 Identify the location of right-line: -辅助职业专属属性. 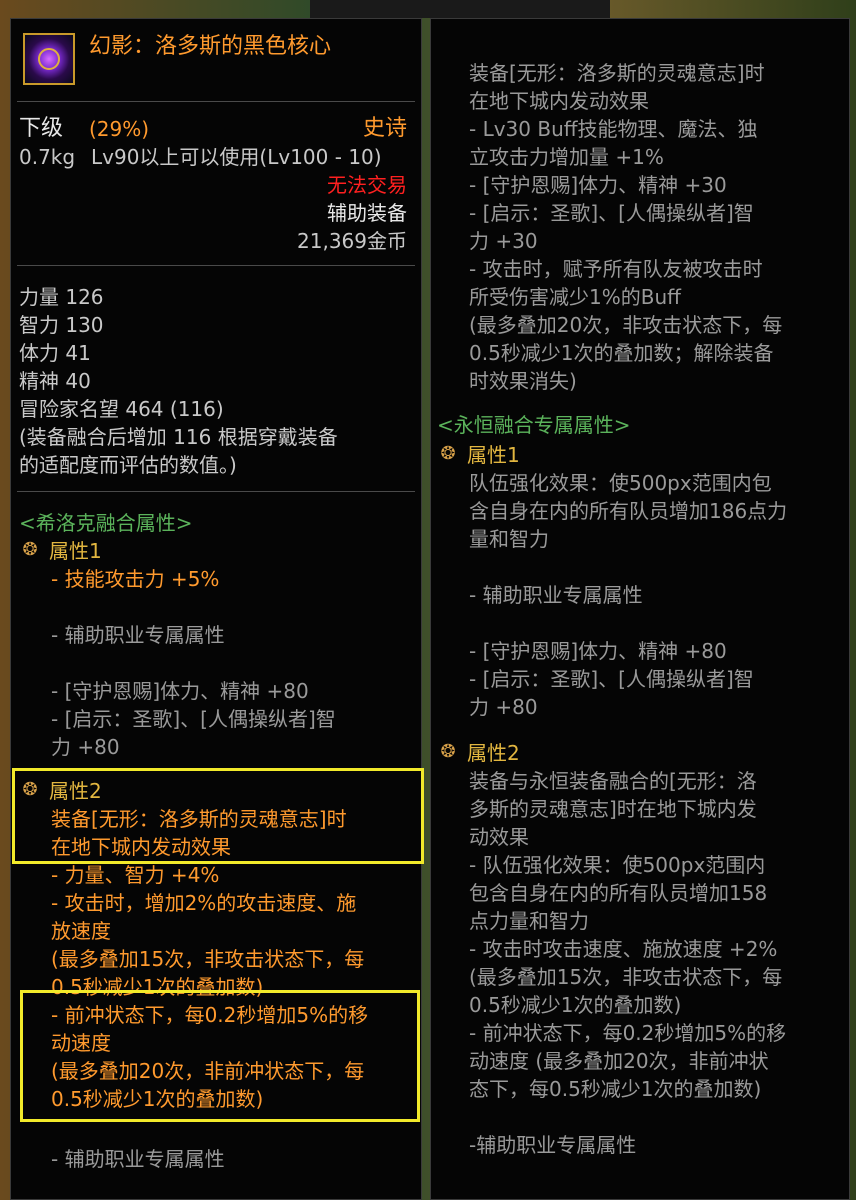
(553, 1145).